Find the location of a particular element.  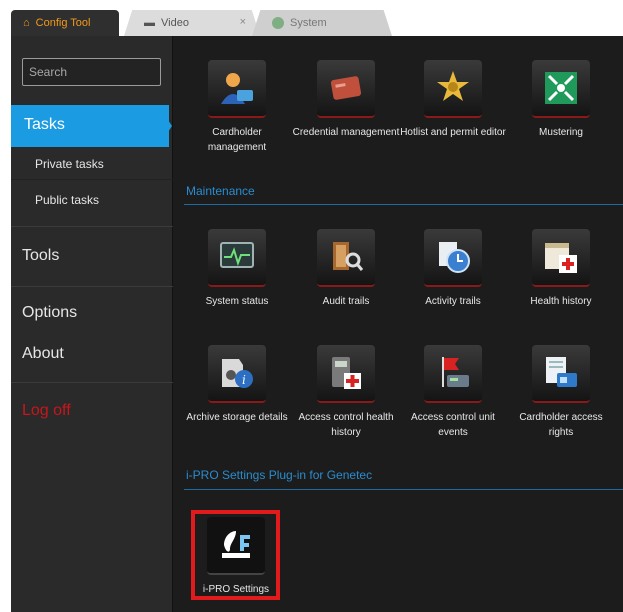

calendar-health-icon is located at coordinates (561, 258).